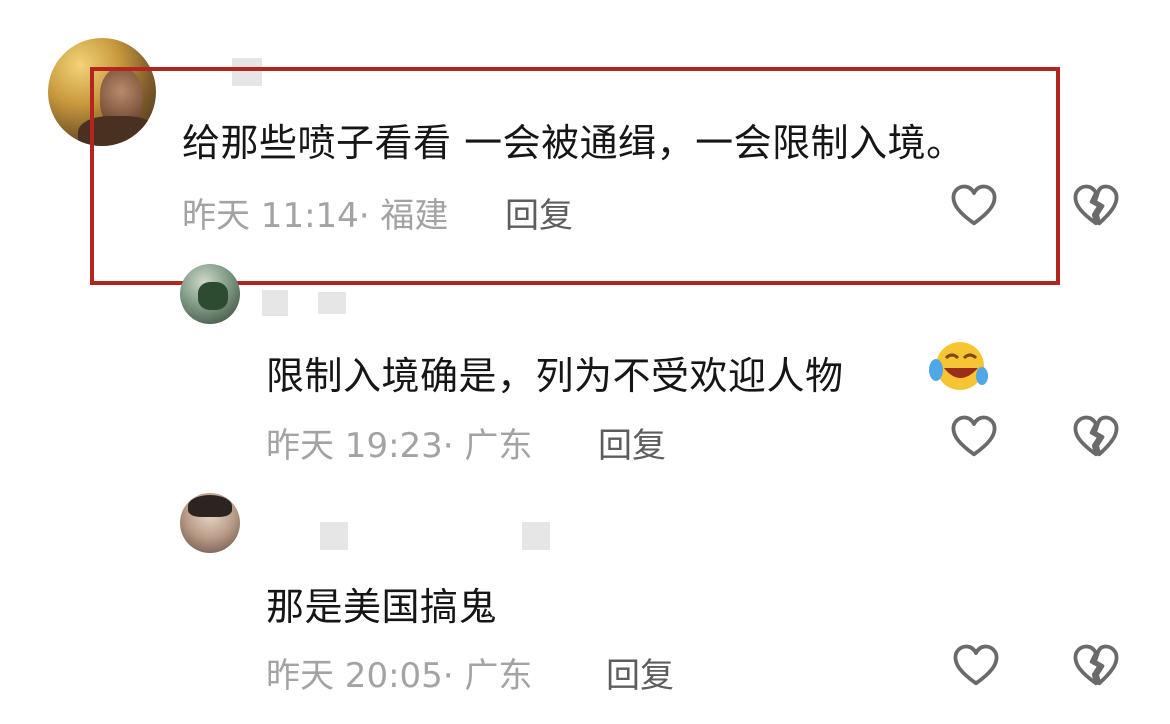 The width and height of the screenshot is (1170, 724). I want to click on comment-timestamp: 昨天 11:14· 福建, so click(315, 212).